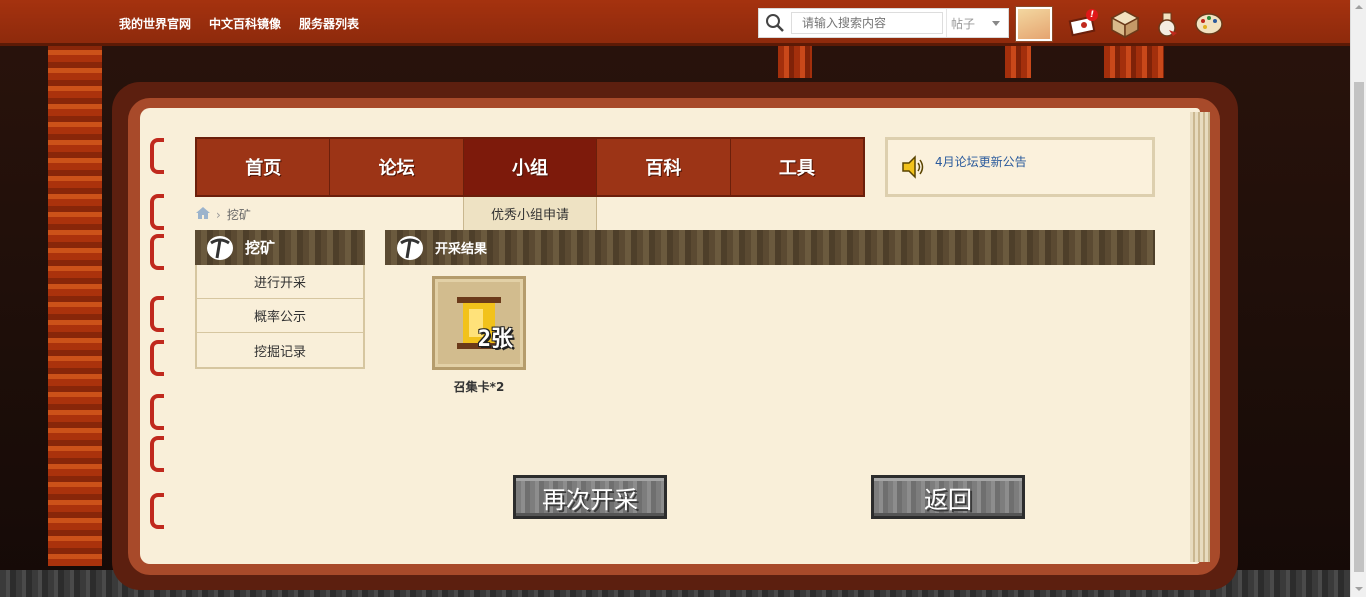 The width and height of the screenshot is (1366, 597). Describe the element at coordinates (397, 167) in the screenshot. I see `nav-item-forum: 论坛` at that location.